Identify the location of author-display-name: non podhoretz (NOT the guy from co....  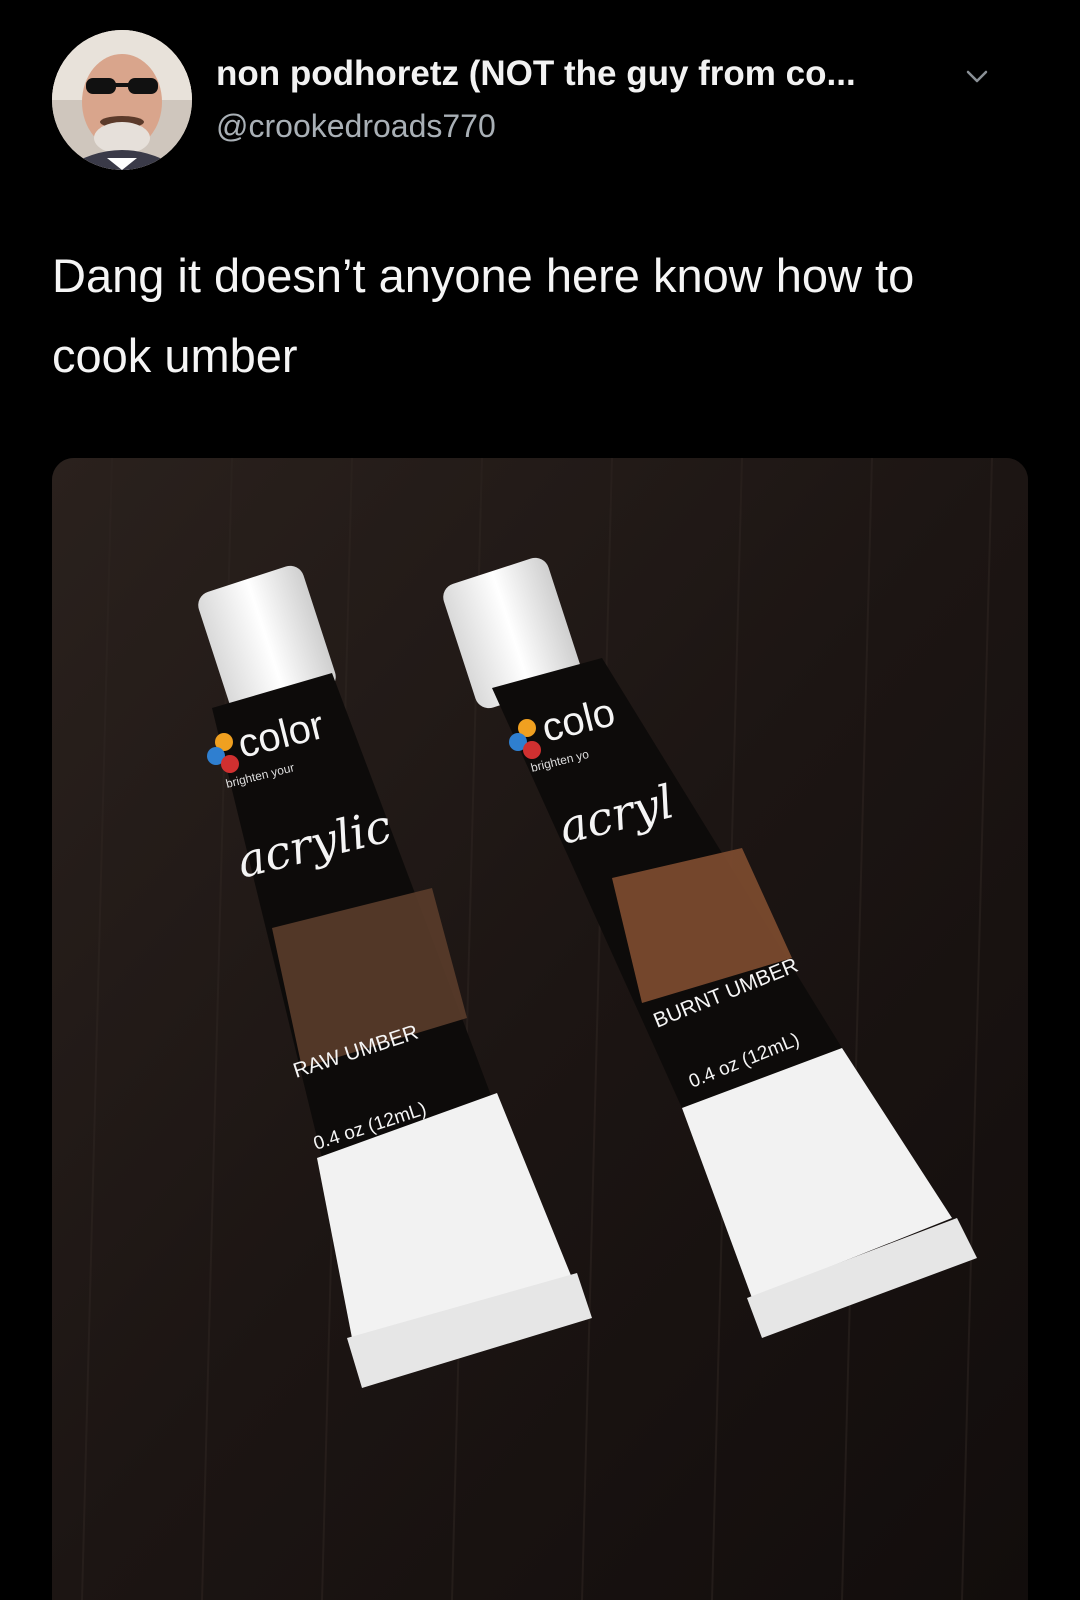
(536, 74).